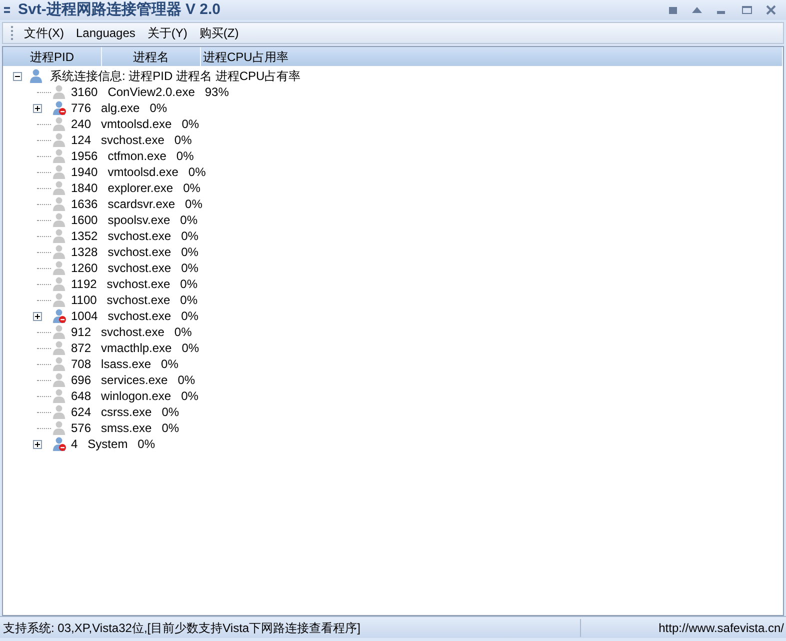 The image size is (786, 641). What do you see at coordinates (134, 284) in the screenshot?
I see `tree-item: 1192 svchost.exe 0%` at bounding box center [134, 284].